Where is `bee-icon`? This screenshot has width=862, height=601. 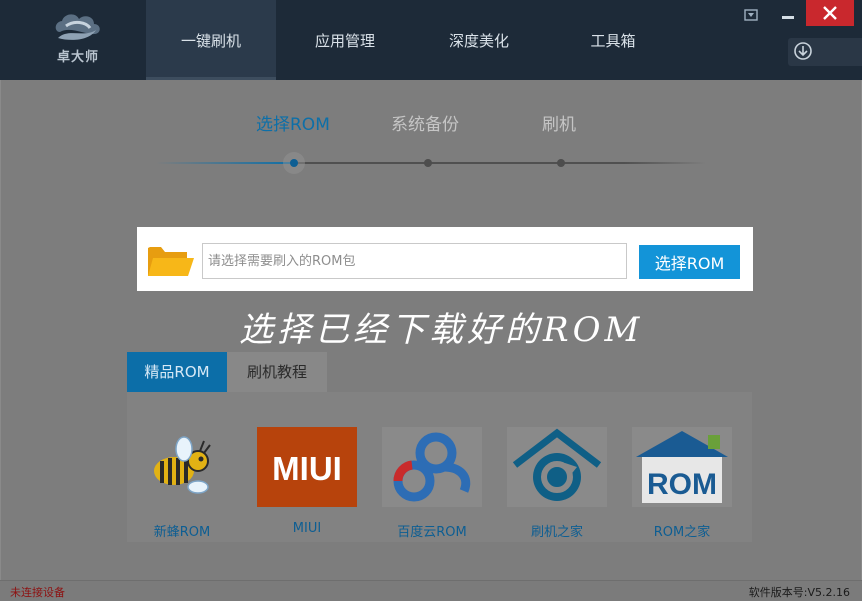 bee-icon is located at coordinates (182, 465).